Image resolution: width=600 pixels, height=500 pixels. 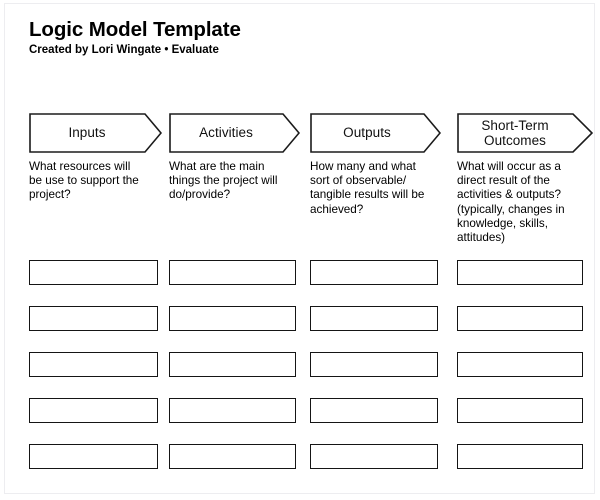 I want to click on entry-box-outputs-row3, so click(x=374, y=364).